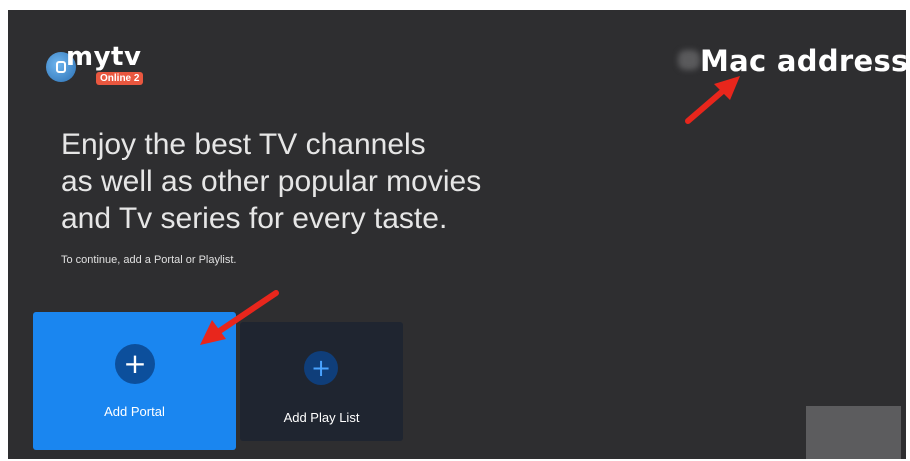 The height and width of the screenshot is (461, 910). I want to click on add-portal-label: Add Portal, so click(134, 411).